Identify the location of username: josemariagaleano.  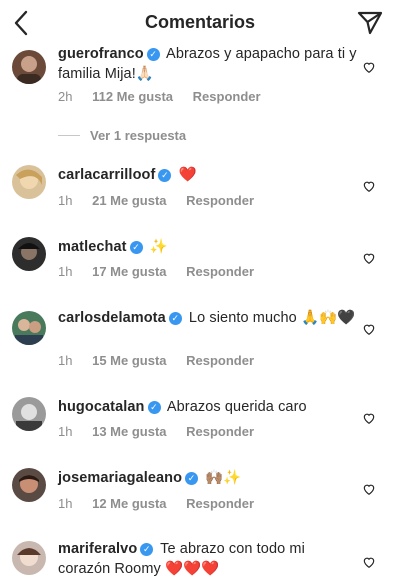
(120, 478).